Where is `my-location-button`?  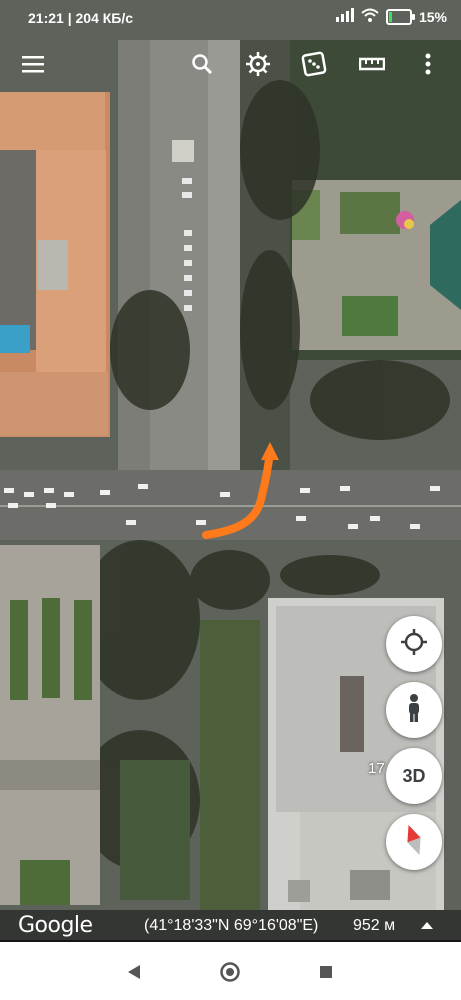
my-location-button is located at coordinates (414, 644).